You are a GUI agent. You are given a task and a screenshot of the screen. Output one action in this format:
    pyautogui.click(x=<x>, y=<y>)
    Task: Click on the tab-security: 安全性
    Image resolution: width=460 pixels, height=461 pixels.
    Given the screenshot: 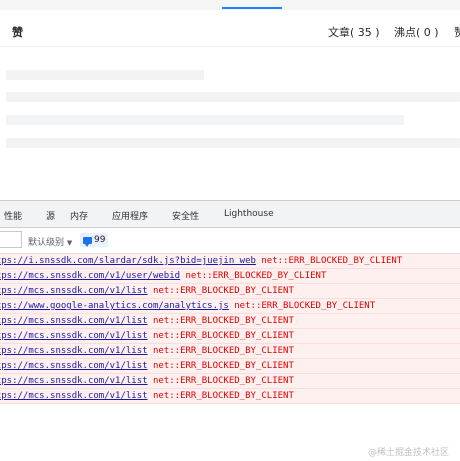 What is the action you would take?
    pyautogui.click(x=185, y=215)
    